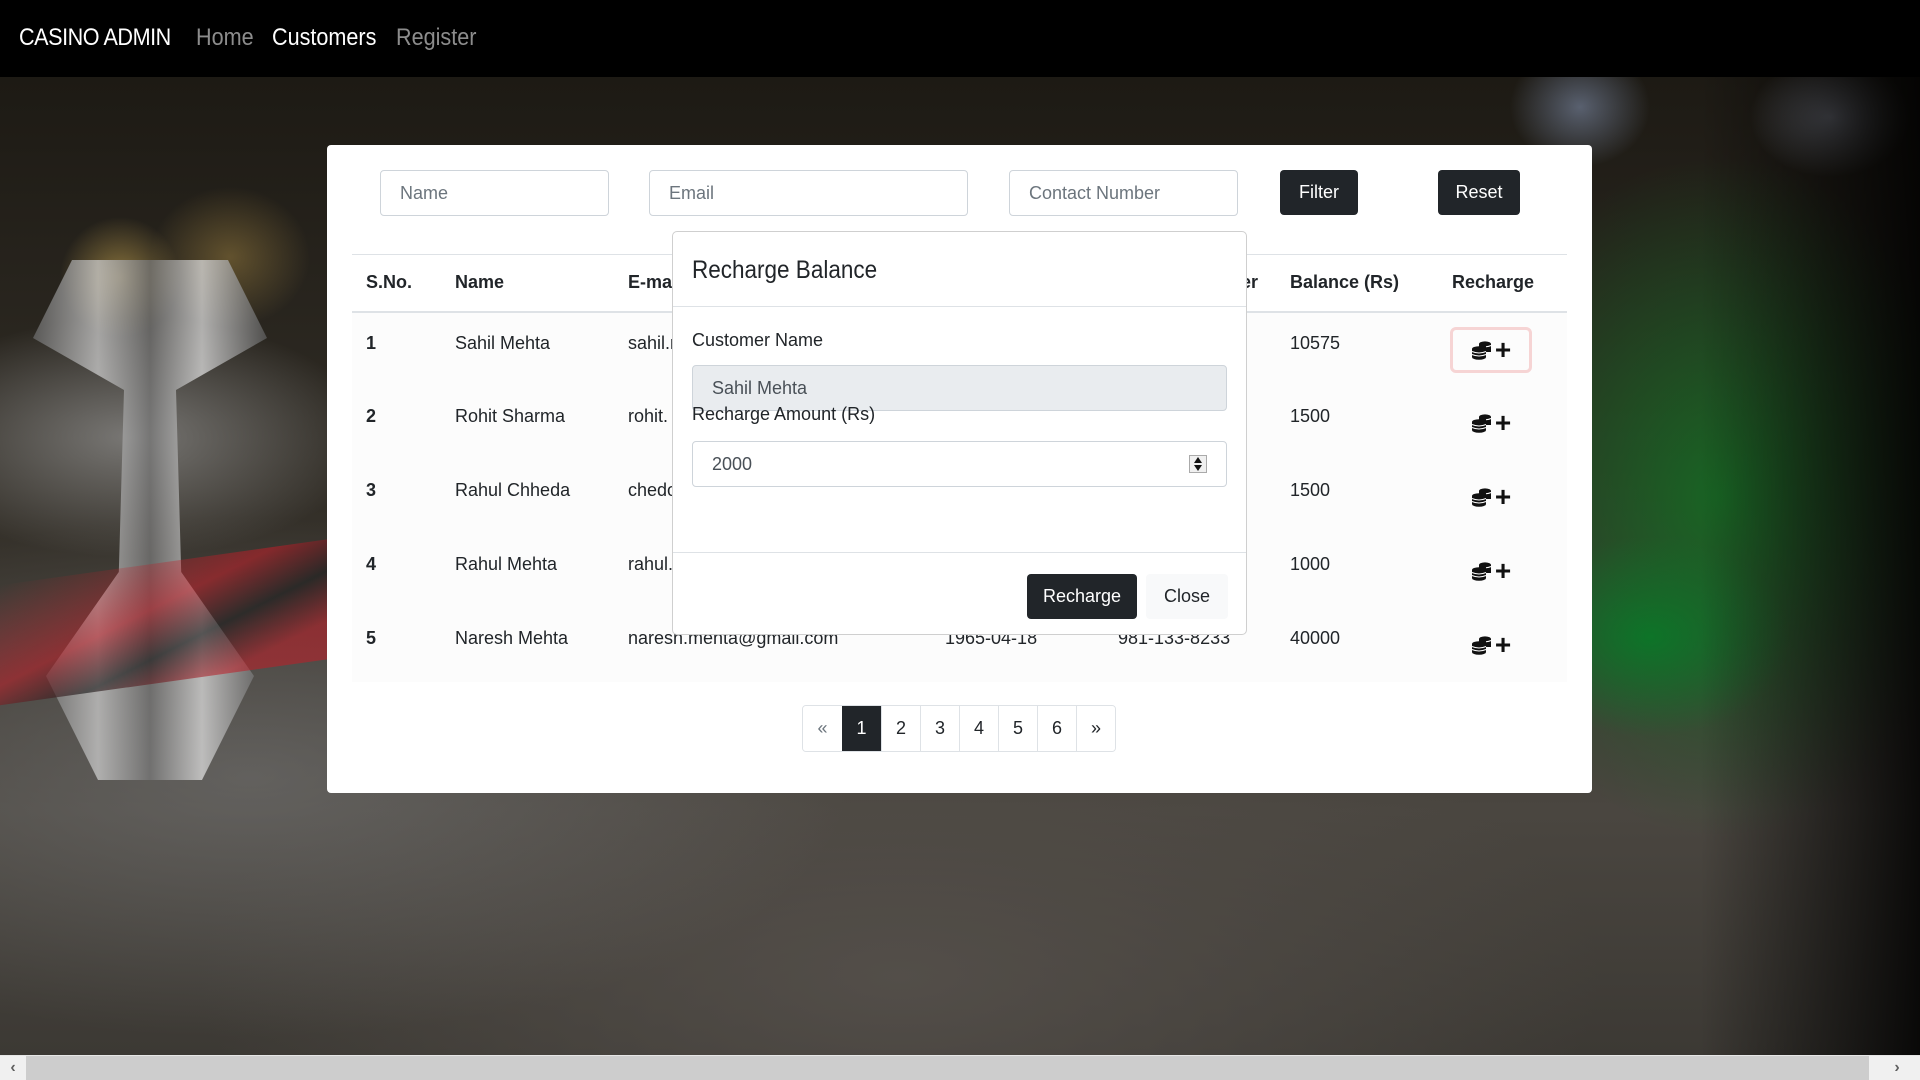 Image resolution: width=1920 pixels, height=1080 pixels. Describe the element at coordinates (527, 570) in the screenshot. I see `cell-name: Rahul Mehta` at that location.